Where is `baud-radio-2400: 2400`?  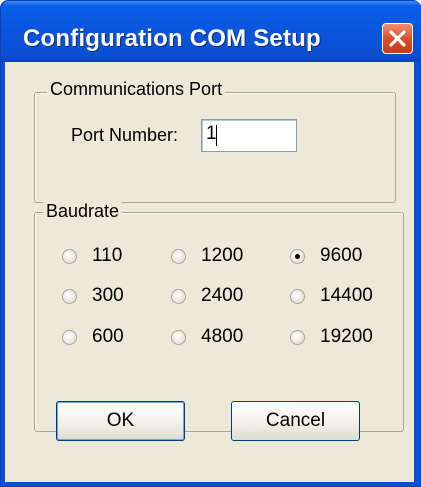
baud-radio-2400: 2400 is located at coordinates (236, 298).